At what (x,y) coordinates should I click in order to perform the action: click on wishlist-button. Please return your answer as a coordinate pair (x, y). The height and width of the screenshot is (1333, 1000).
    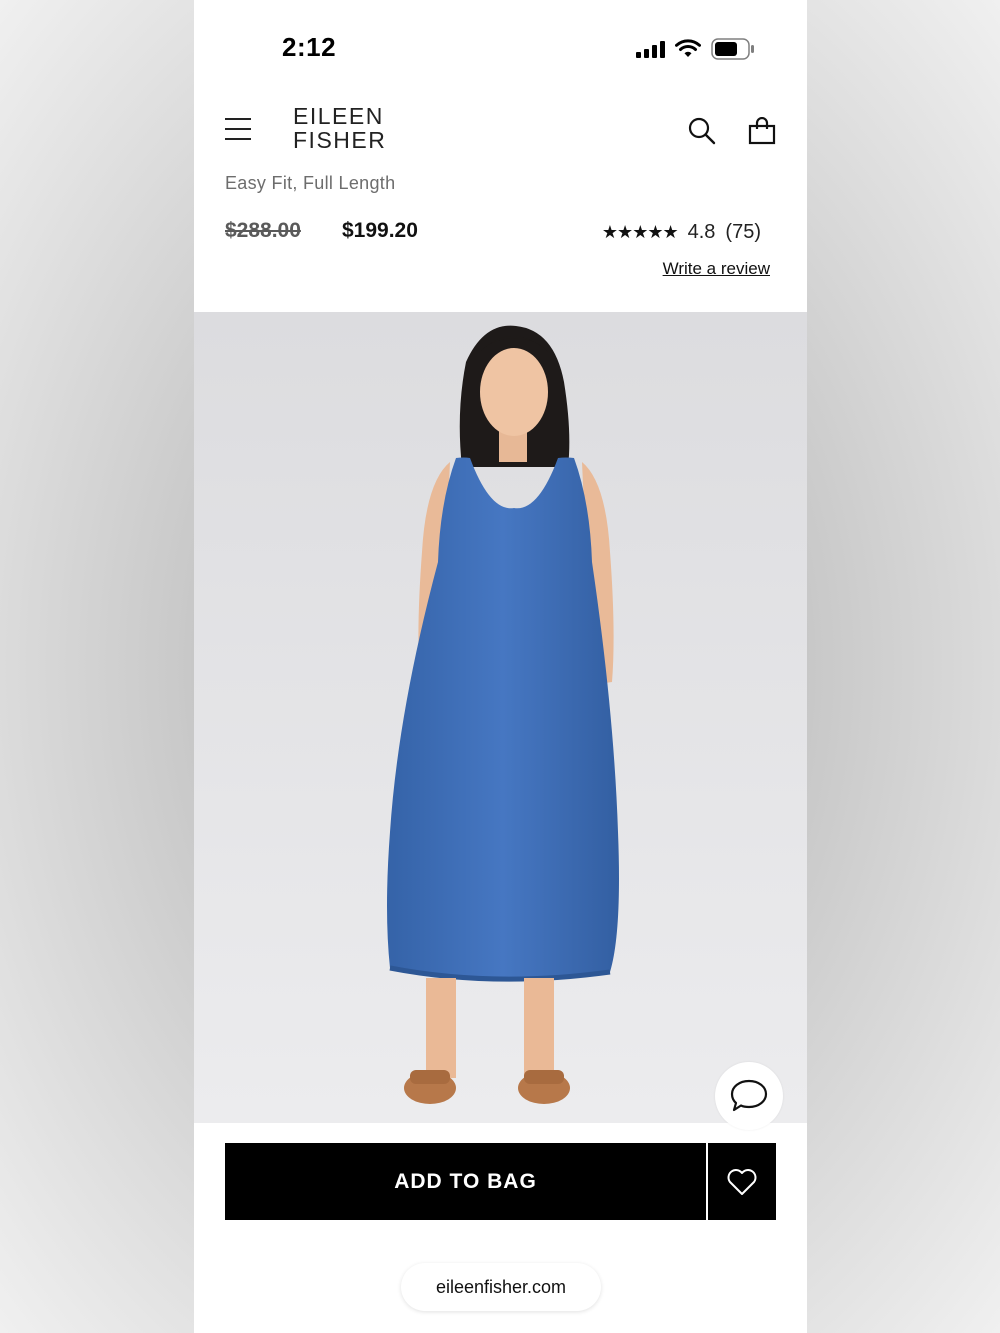
    Looking at the image, I should click on (742, 1181).